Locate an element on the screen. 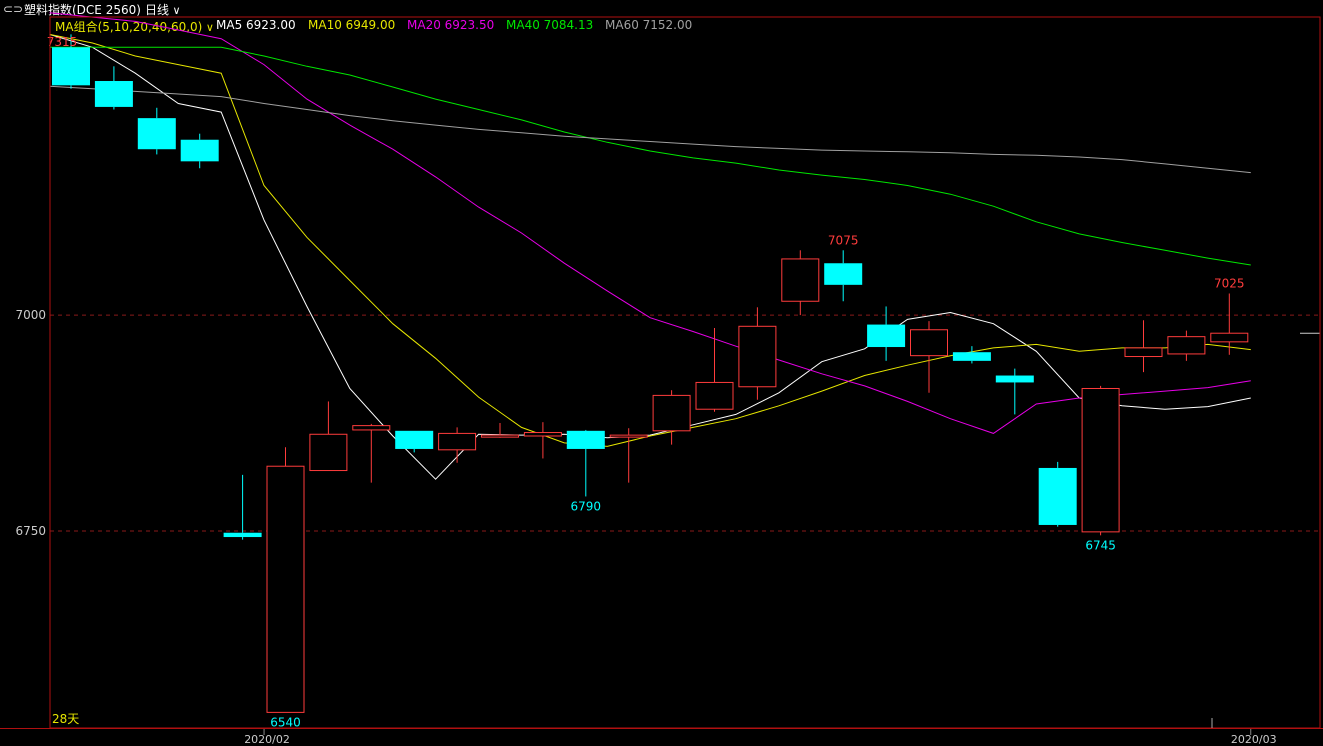  ma60-line is located at coordinates (650, 129).